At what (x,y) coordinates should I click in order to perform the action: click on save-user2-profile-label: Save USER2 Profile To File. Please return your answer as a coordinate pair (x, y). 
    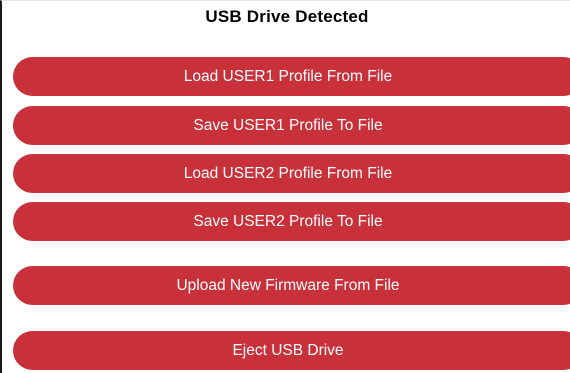
    Looking at the image, I should click on (288, 221).